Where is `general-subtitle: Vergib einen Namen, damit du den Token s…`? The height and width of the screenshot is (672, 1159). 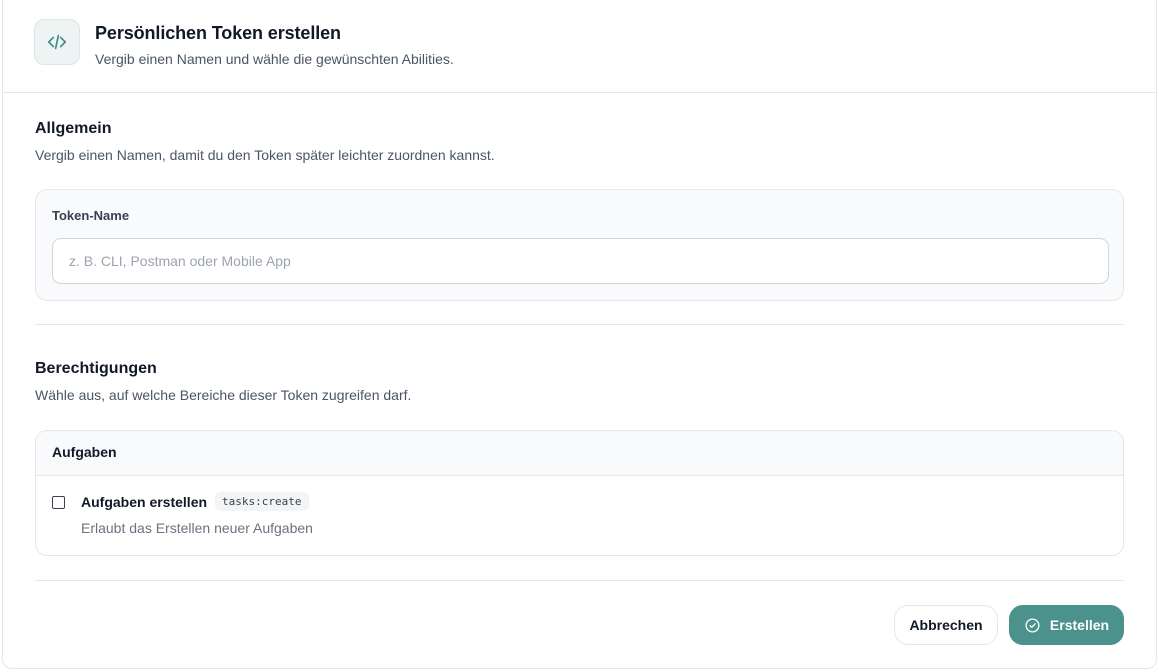 general-subtitle: Vergib einen Namen, damit du den Token s… is located at coordinates (265, 155).